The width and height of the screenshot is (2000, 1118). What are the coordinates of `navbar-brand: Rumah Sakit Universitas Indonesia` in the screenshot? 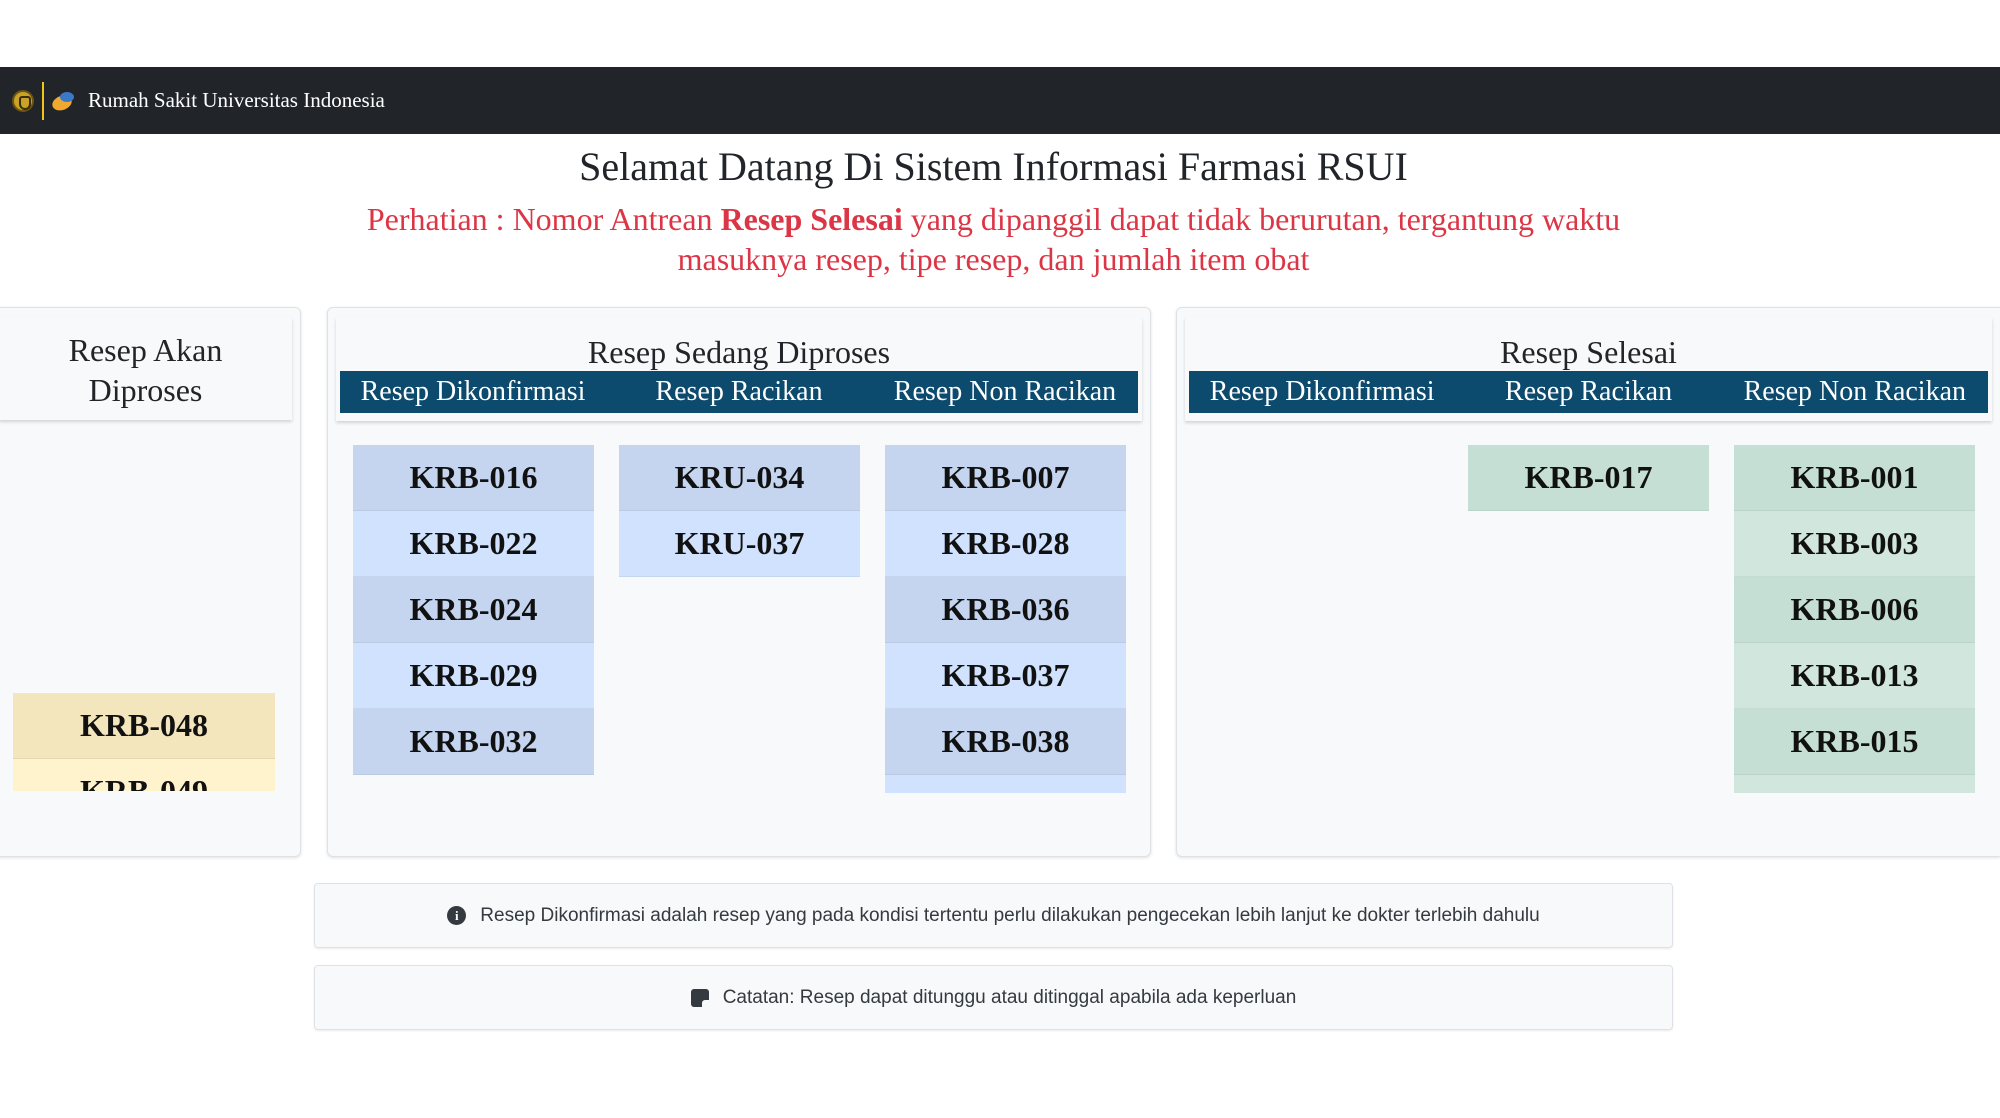 It's located at (236, 100).